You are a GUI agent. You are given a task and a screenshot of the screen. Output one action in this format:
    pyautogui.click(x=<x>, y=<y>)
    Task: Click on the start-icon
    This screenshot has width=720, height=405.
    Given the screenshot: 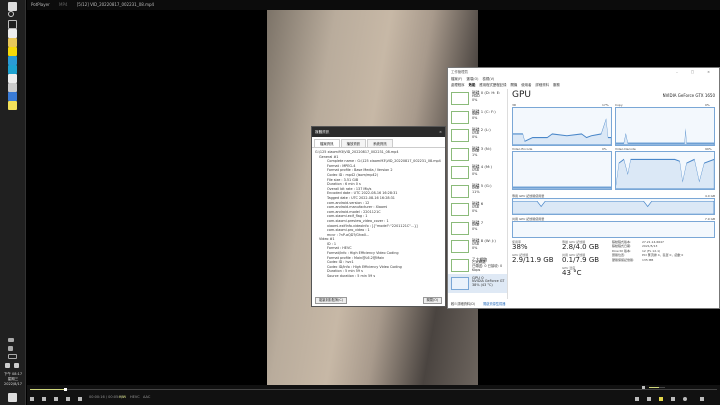 What is the action you would take?
    pyautogui.click(x=12, y=6)
    